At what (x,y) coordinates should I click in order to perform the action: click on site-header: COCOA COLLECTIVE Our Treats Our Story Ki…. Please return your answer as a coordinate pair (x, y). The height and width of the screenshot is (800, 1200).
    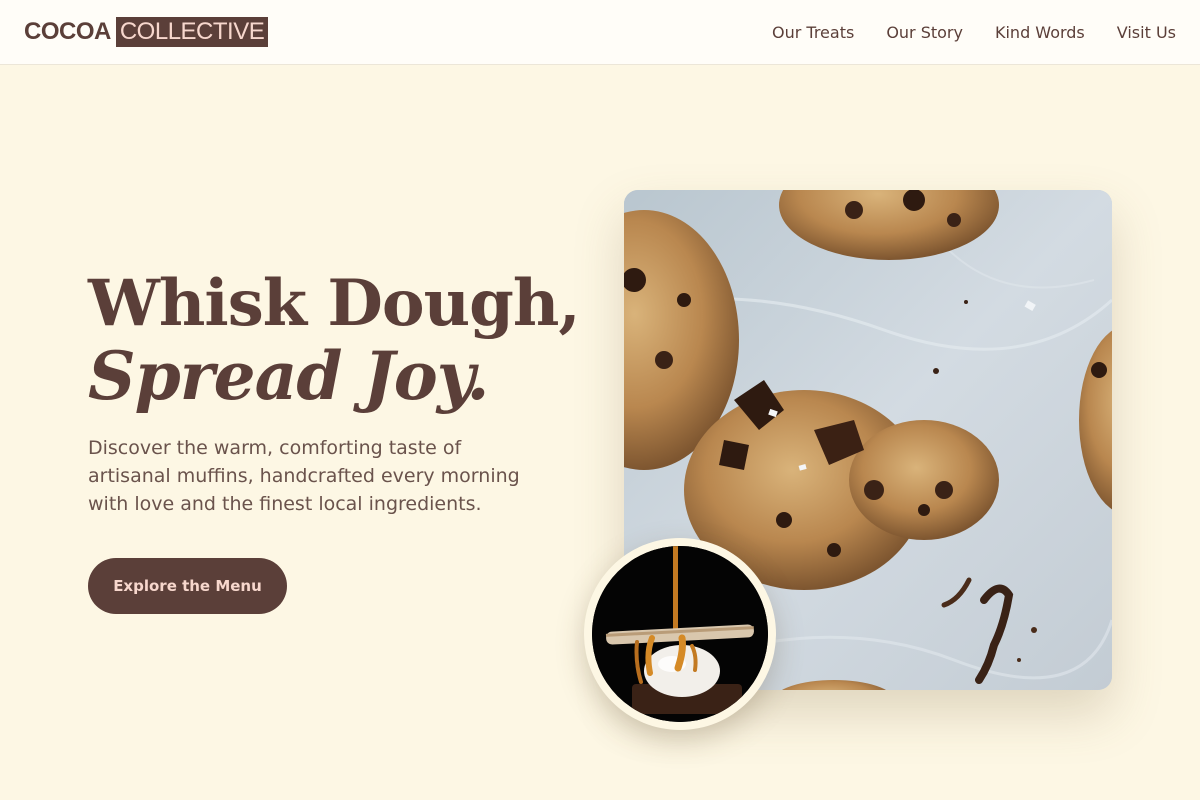
    Looking at the image, I should click on (600, 32).